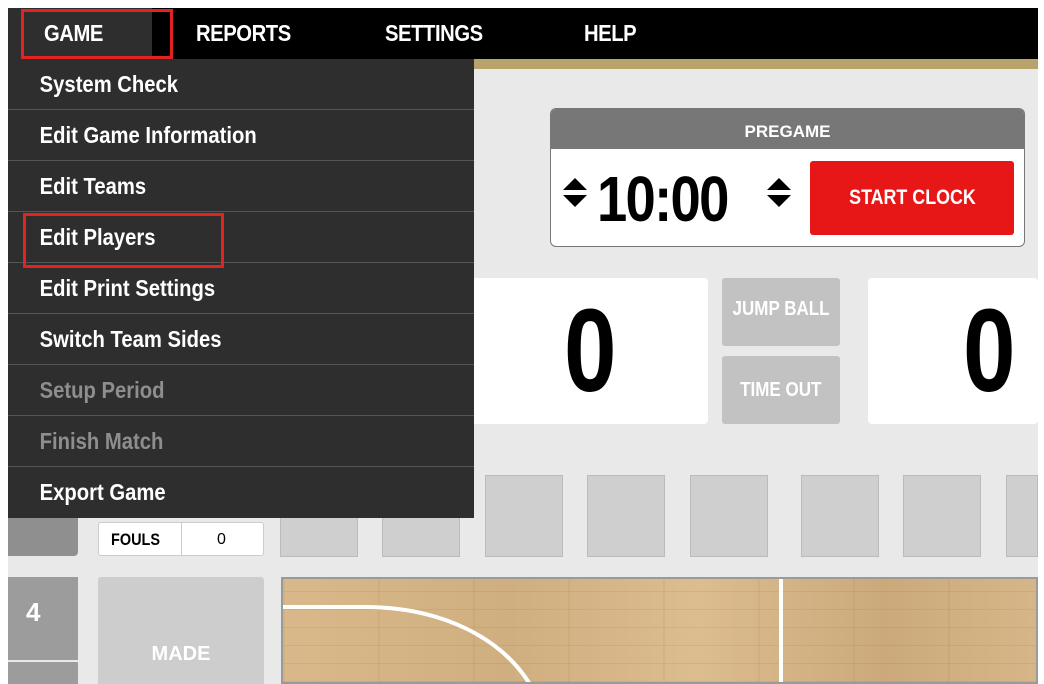  I want to click on menu-item-system-check: System Check, so click(241, 84).